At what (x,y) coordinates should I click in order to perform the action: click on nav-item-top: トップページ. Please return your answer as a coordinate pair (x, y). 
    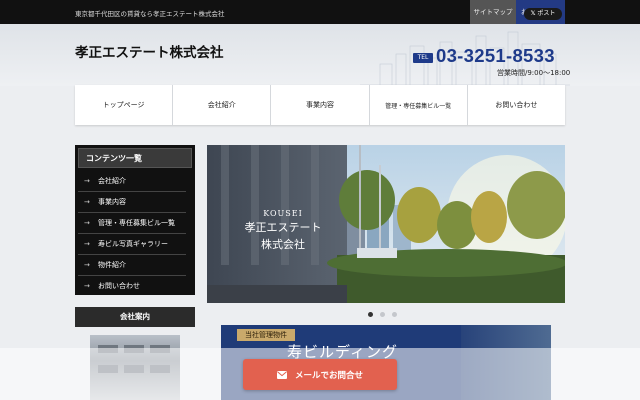
    Looking at the image, I should click on (124, 105).